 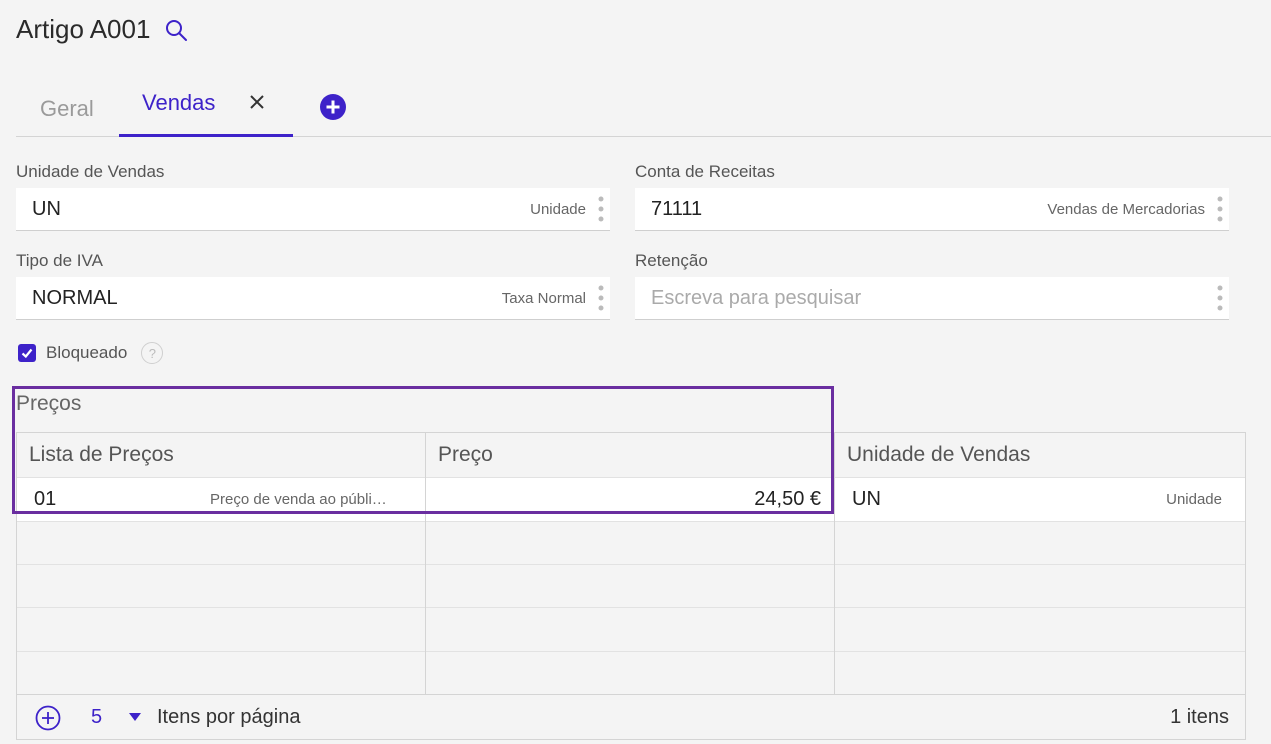 What do you see at coordinates (90, 171) in the screenshot?
I see `sales-unit-label: Unidade de Vendas` at bounding box center [90, 171].